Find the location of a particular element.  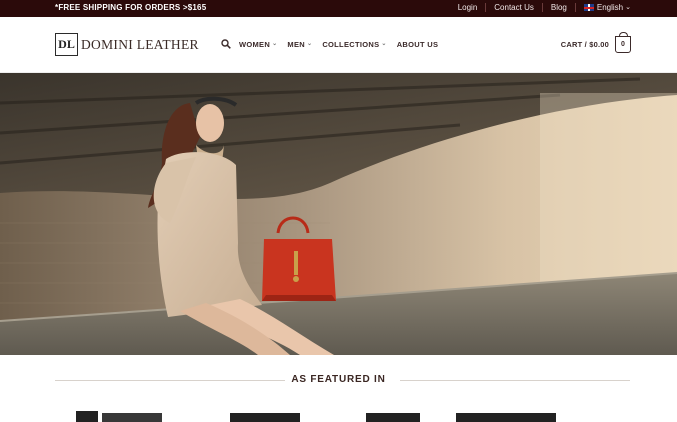

top-links: Login Contact Us Blog English ⌄ is located at coordinates (544, 7).